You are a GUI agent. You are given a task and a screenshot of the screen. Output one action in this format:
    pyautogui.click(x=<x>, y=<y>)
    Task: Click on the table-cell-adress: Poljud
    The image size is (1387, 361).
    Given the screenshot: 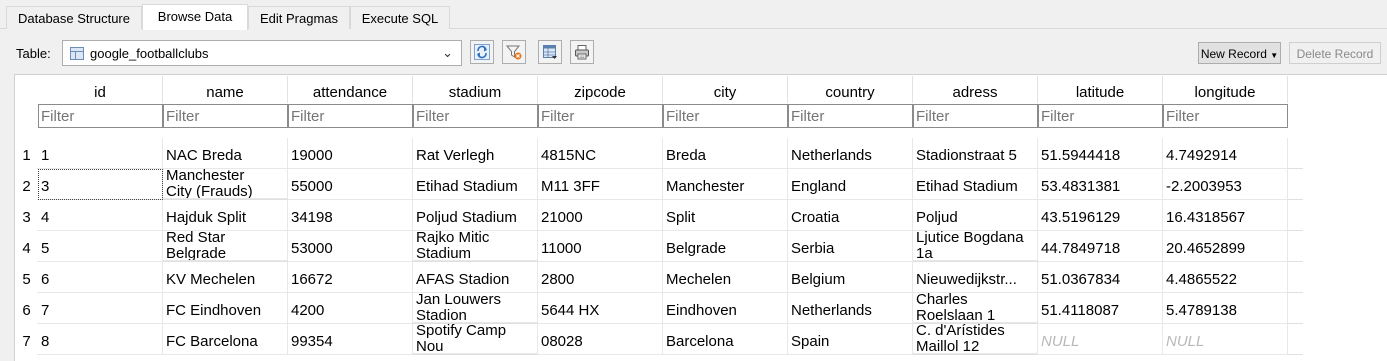 What is the action you would take?
    pyautogui.click(x=975, y=215)
    